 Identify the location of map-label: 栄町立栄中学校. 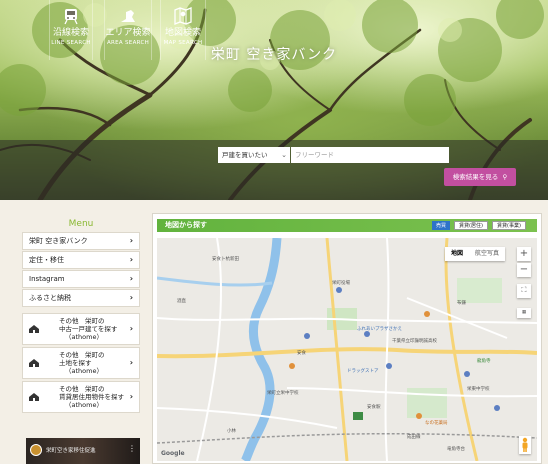
(283, 393).